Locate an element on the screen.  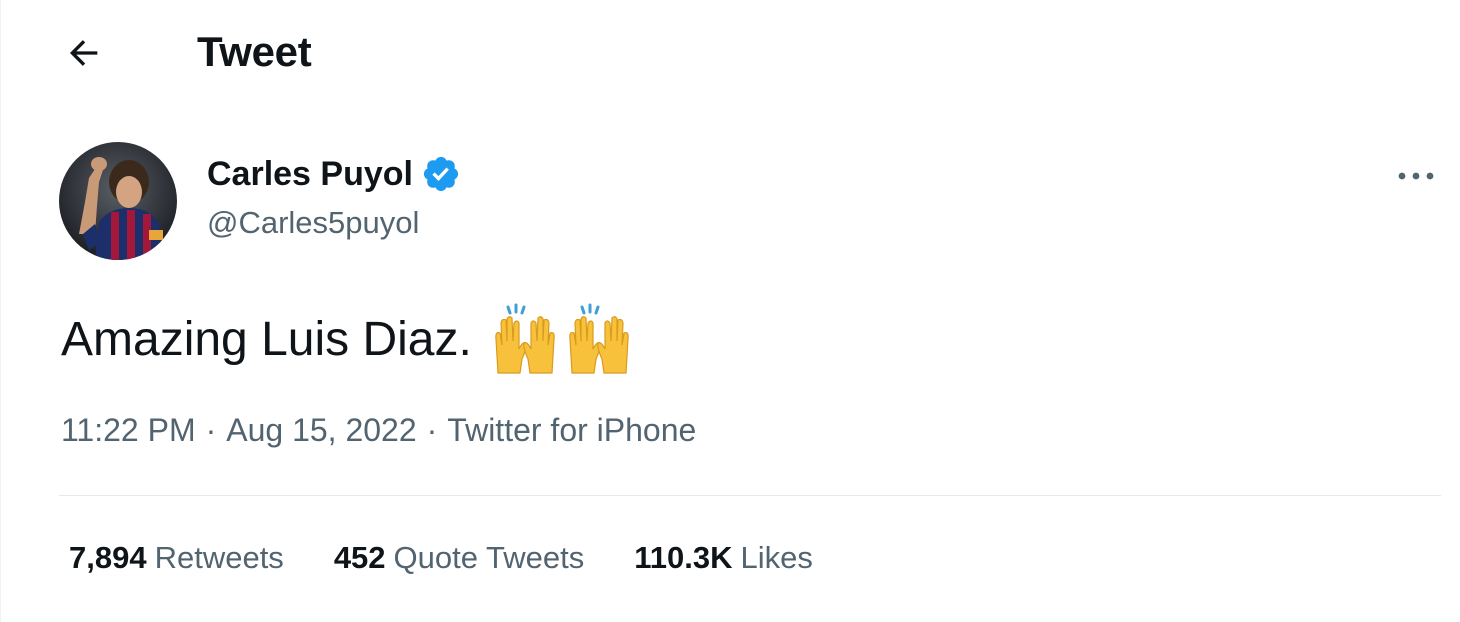
avatar is located at coordinates (118, 201).